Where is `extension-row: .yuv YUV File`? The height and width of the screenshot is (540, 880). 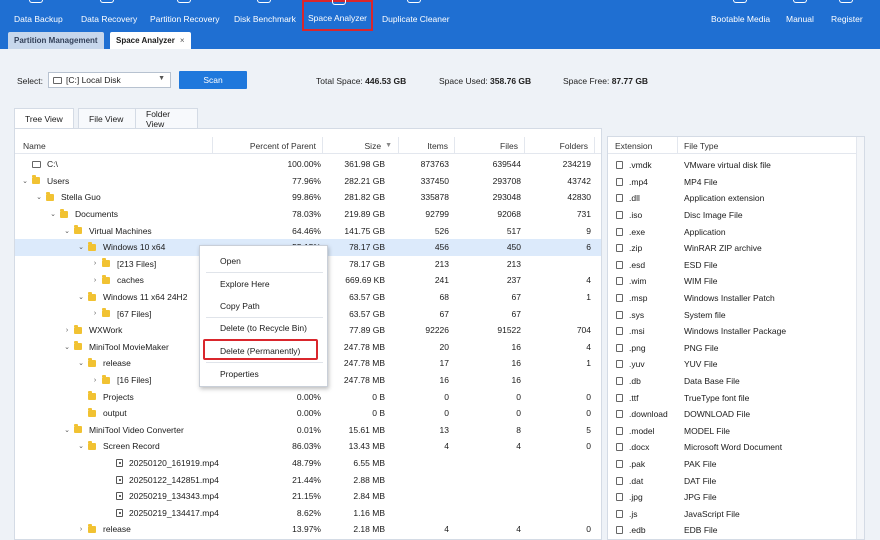
extension-row: .yuv YUV File is located at coordinates (736, 364).